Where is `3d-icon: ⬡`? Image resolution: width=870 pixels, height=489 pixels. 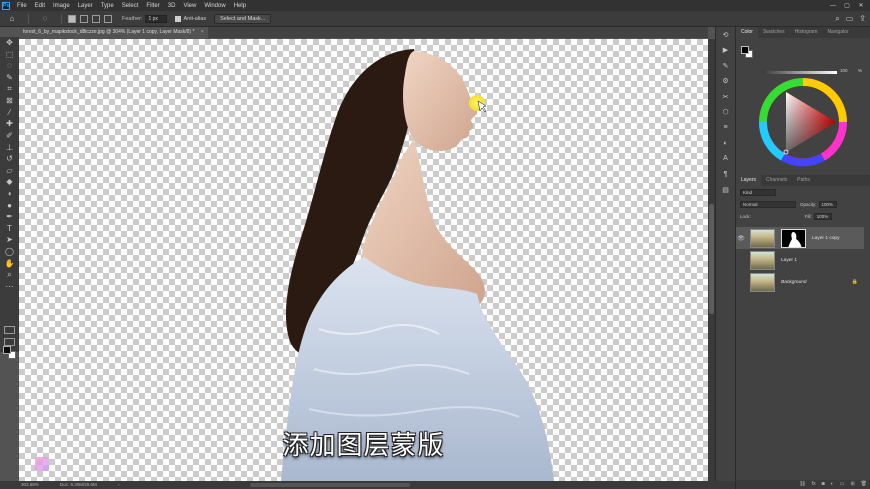 3d-icon: ⬡ is located at coordinates (725, 113).